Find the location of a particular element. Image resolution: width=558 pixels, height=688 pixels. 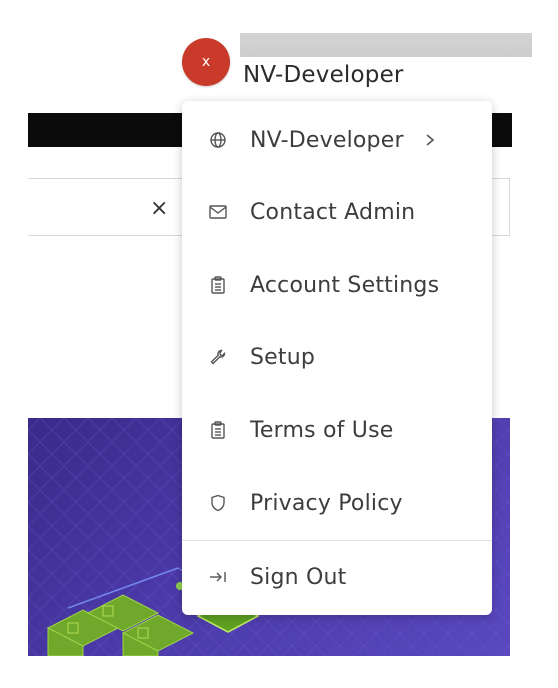

shield-icon is located at coordinates (218, 503).